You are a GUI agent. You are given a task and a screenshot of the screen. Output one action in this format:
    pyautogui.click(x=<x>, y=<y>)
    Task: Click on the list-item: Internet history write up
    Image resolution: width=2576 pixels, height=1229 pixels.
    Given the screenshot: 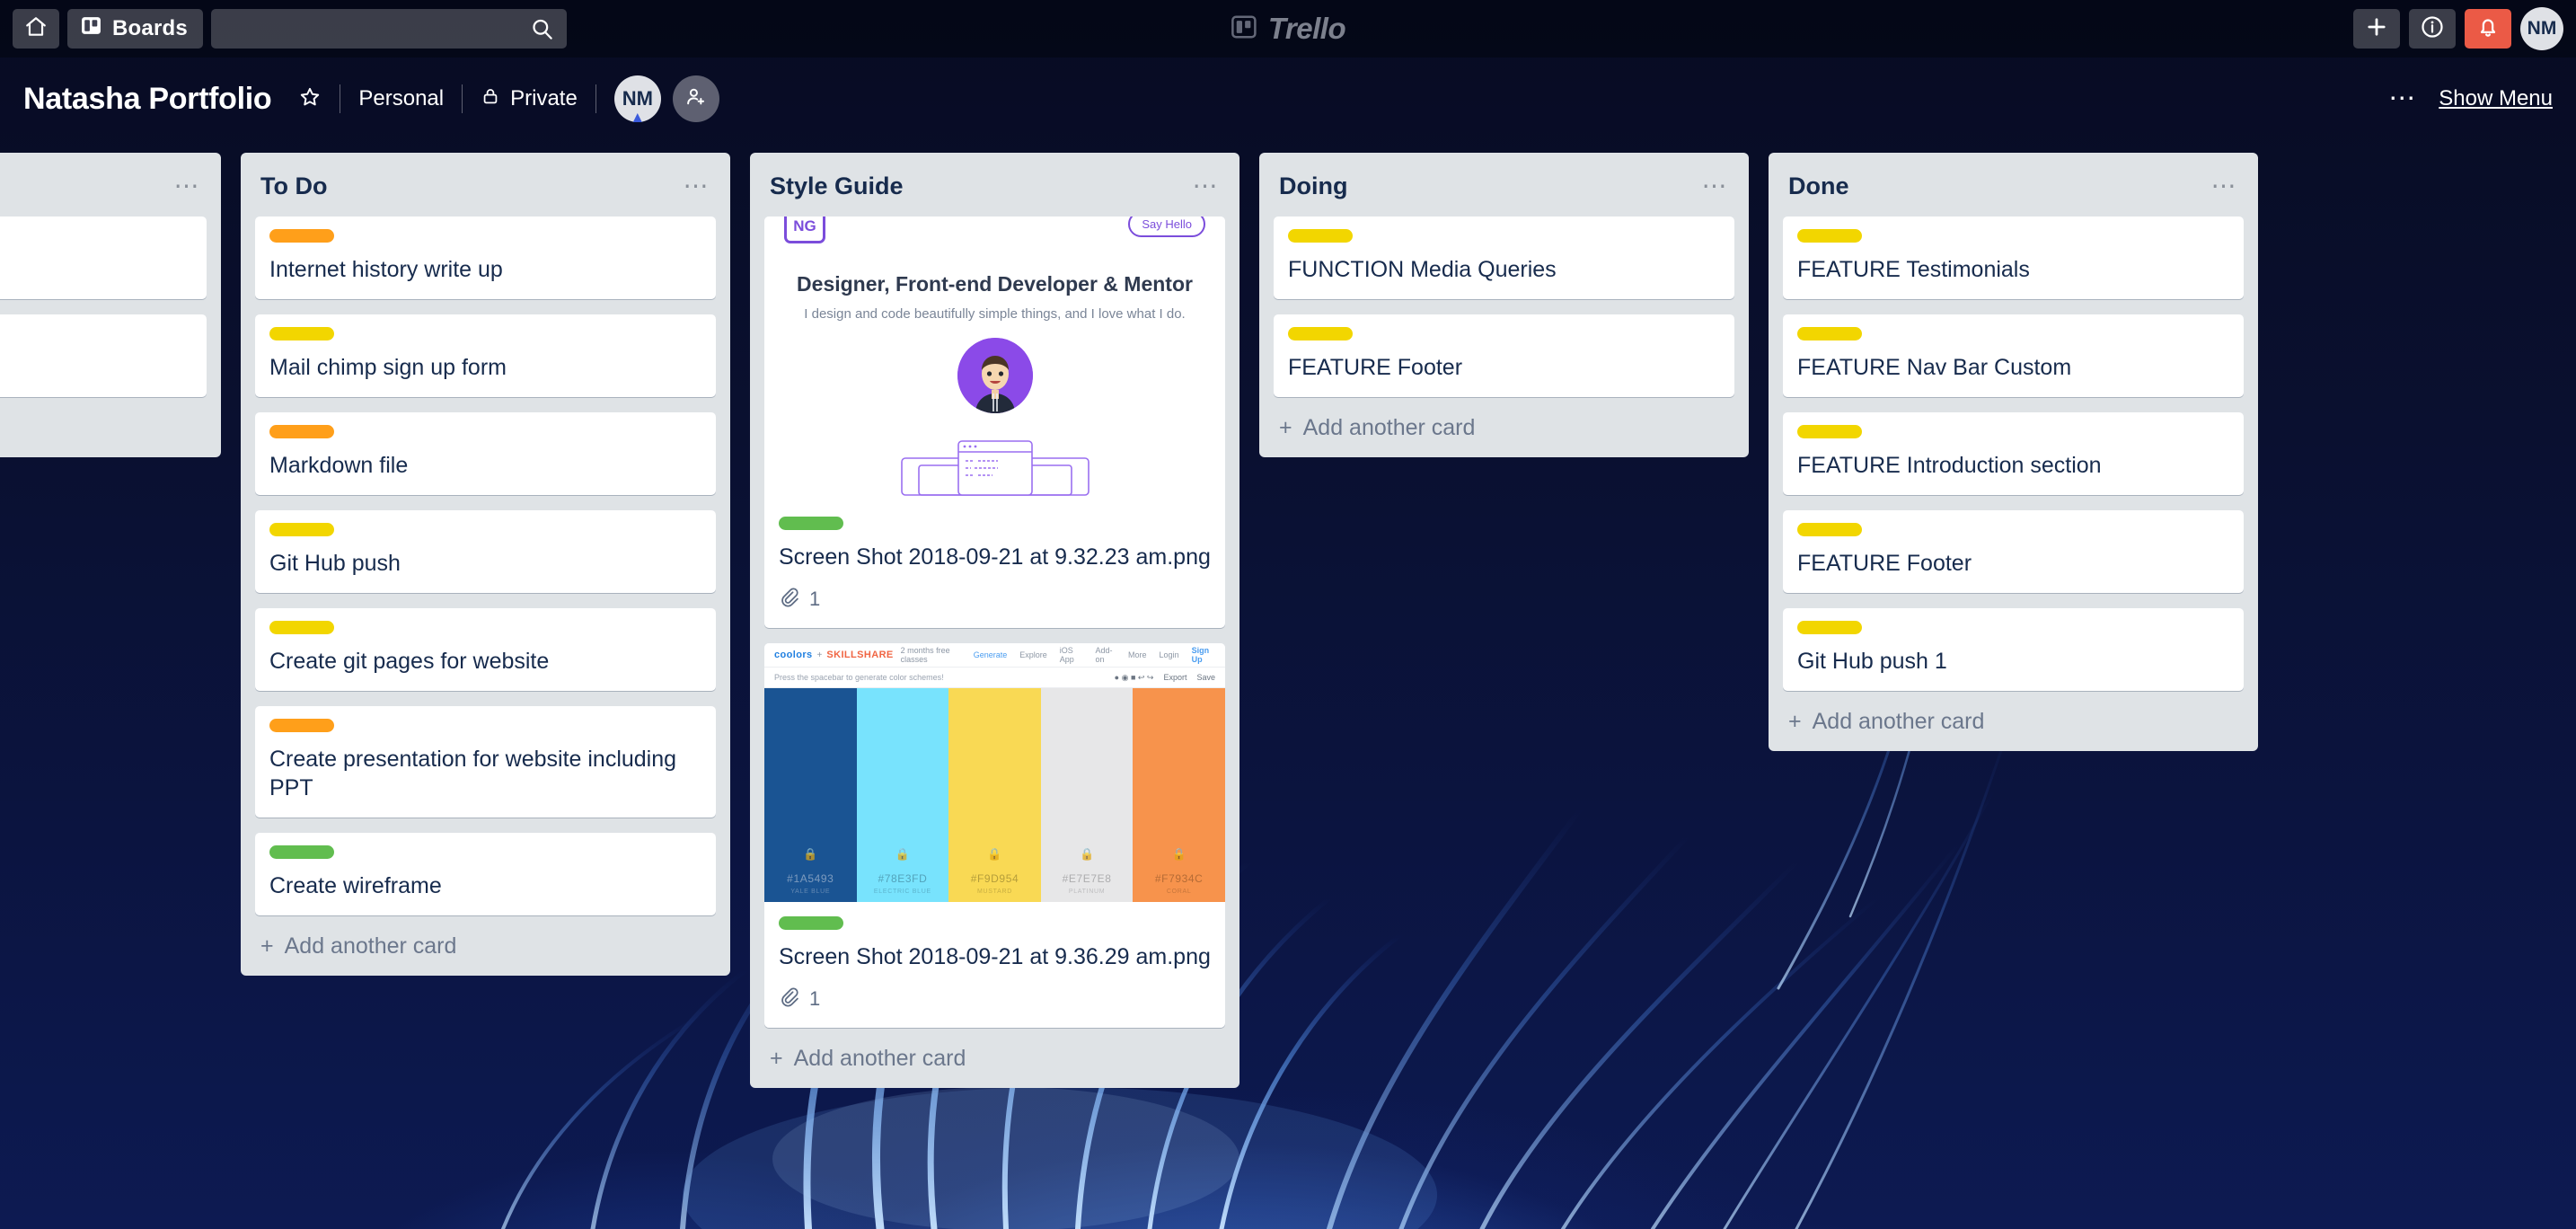 What is the action you would take?
    pyautogui.click(x=485, y=258)
    